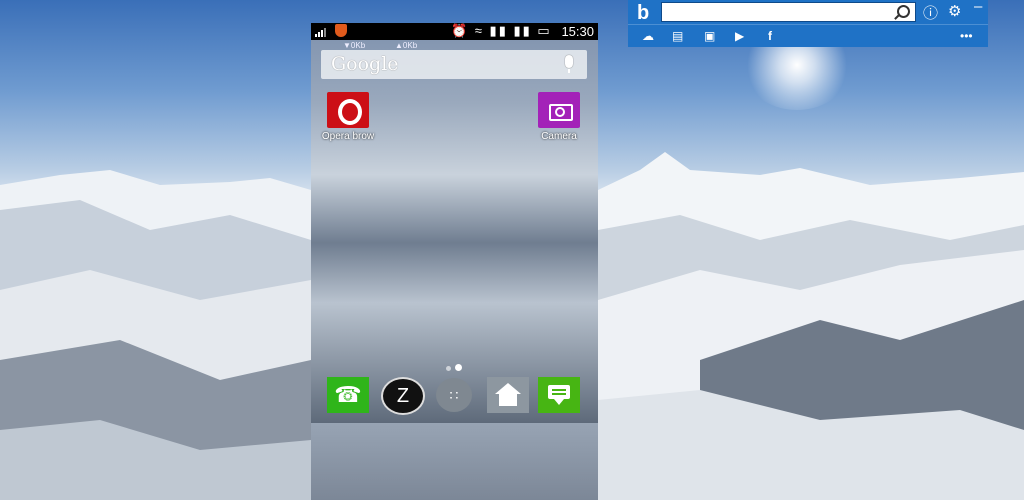 This screenshot has height=500, width=1024. Describe the element at coordinates (454, 64) in the screenshot. I see `google-search-widget: Google` at that location.